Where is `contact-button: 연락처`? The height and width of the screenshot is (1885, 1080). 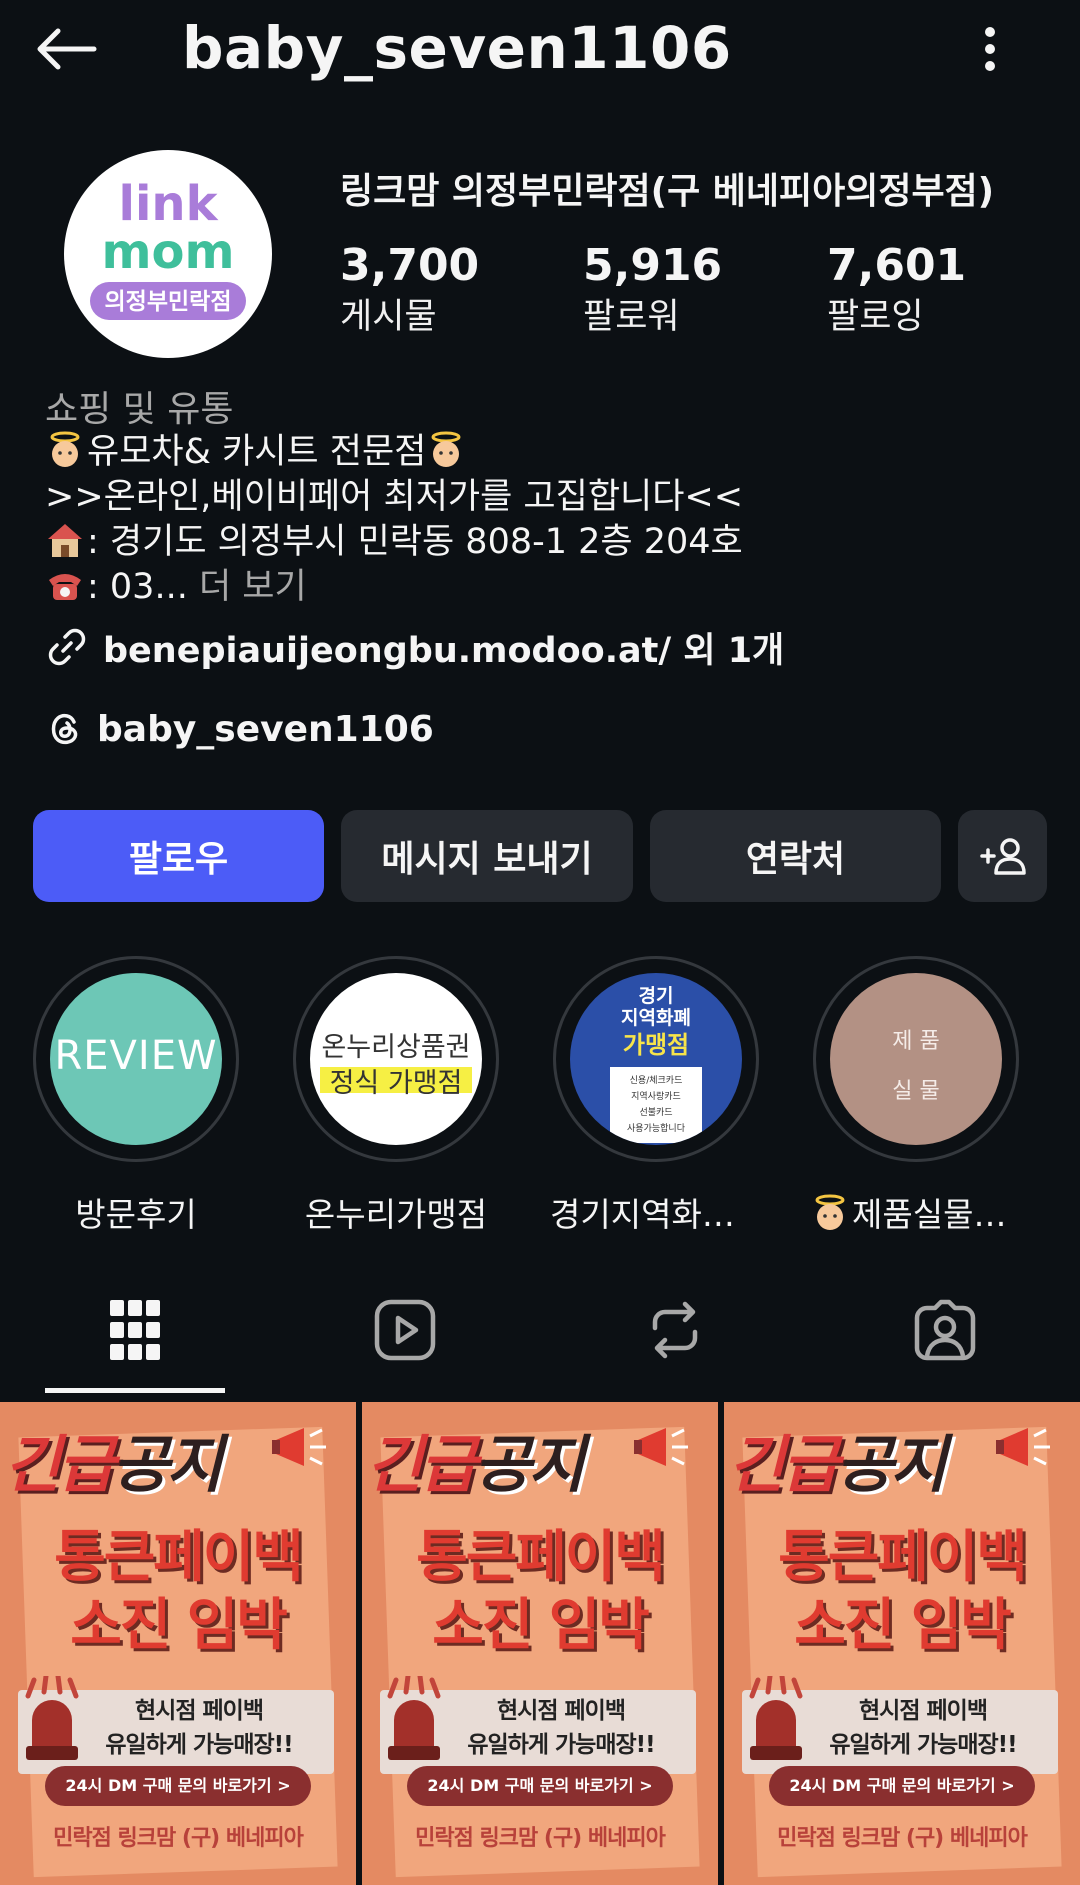 contact-button: 연락처 is located at coordinates (795, 856).